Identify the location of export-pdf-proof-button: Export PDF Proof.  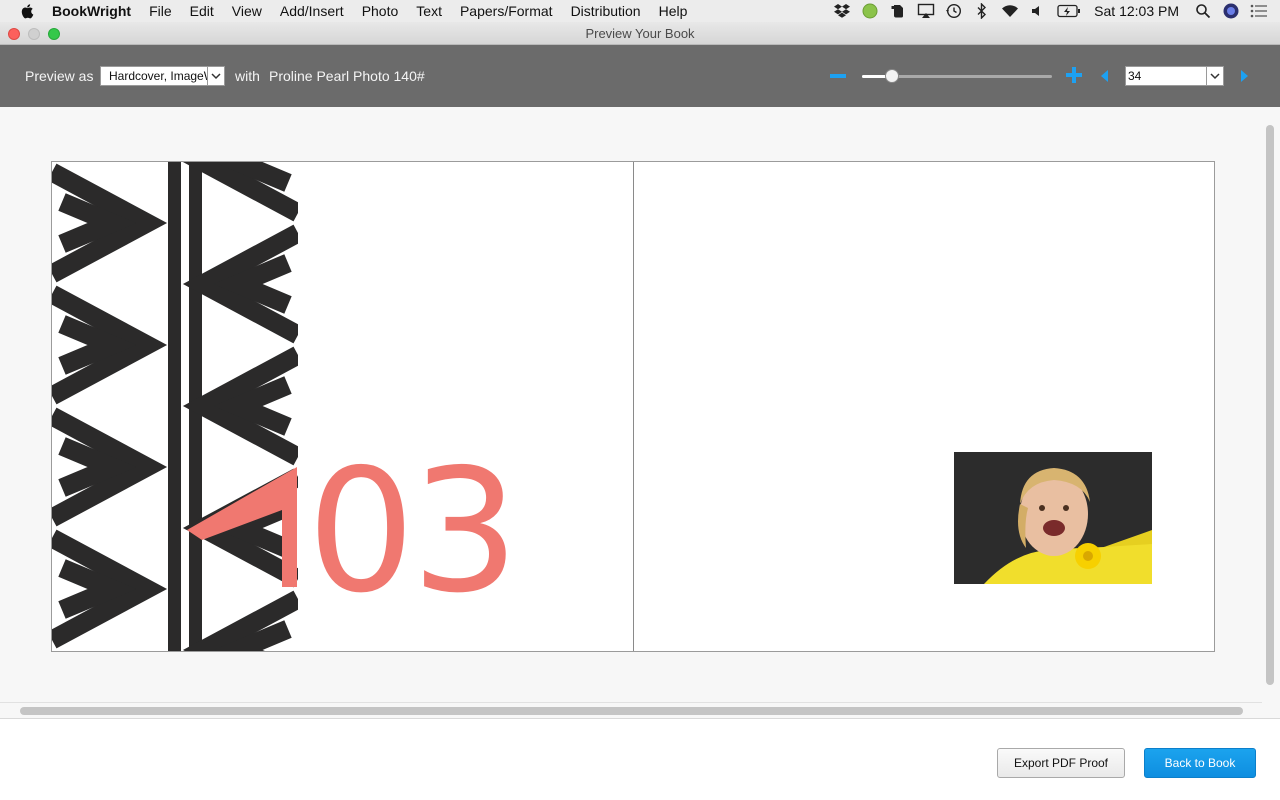
(1061, 763).